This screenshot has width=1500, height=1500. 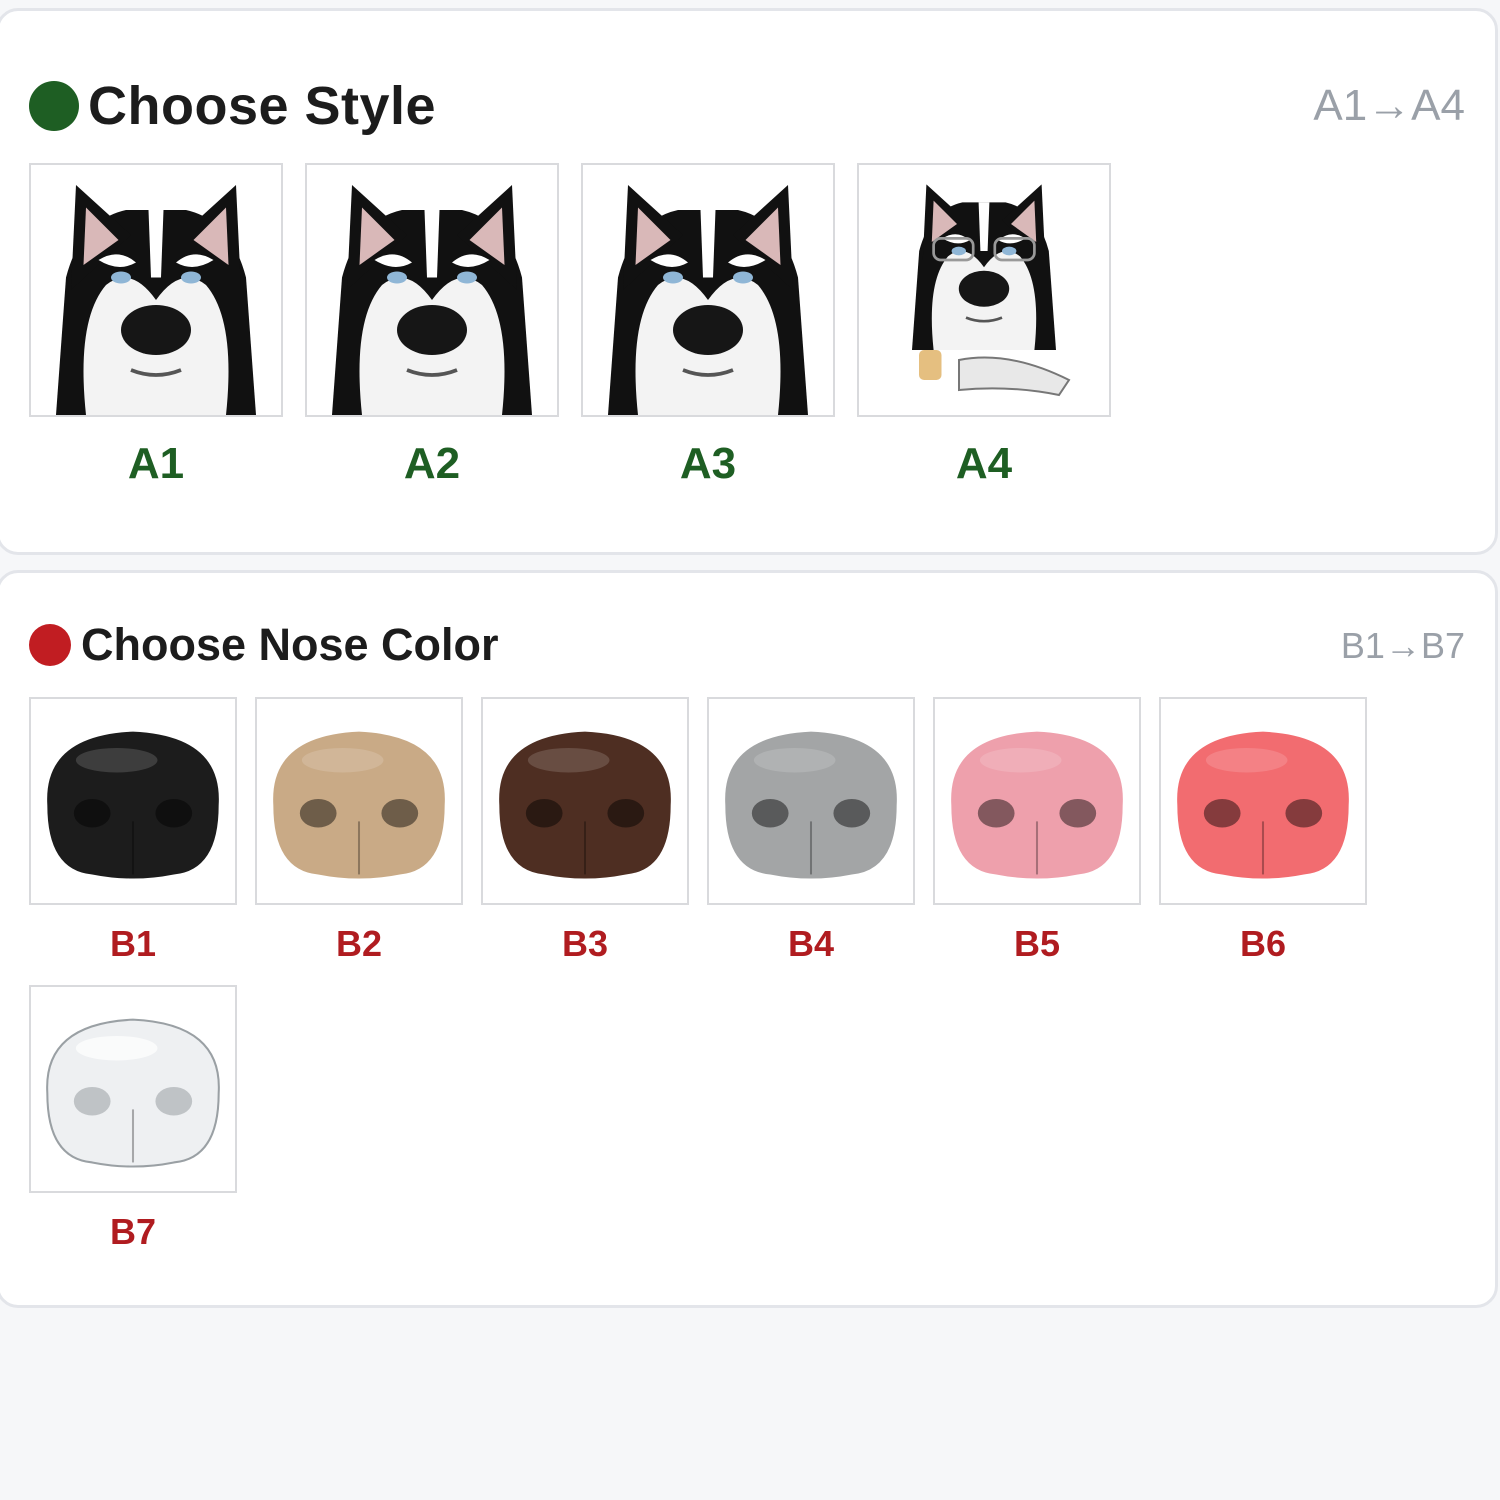 I want to click on nose-option-b5: B5, so click(x=1037, y=831).